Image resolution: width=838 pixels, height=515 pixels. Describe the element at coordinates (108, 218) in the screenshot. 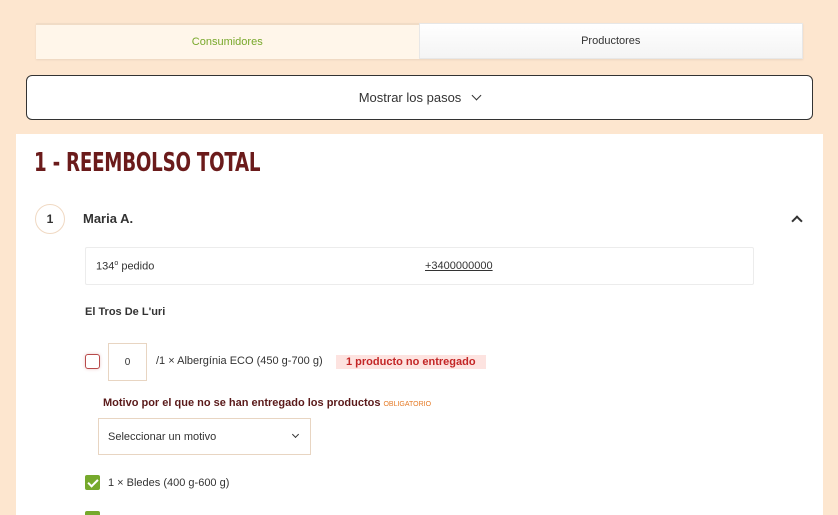

I see `customer-name: Maria A.` at that location.